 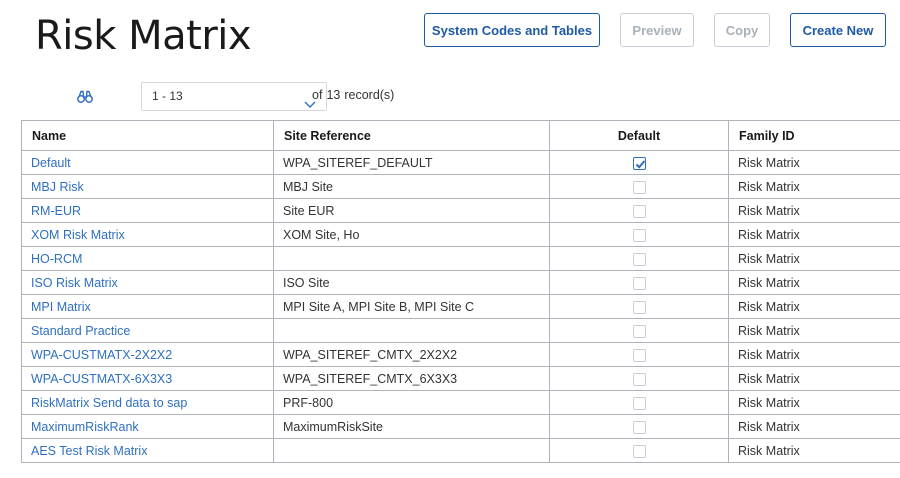 I want to click on table-header-row: Name Site Reference Default Family ID, so click(x=460, y=135).